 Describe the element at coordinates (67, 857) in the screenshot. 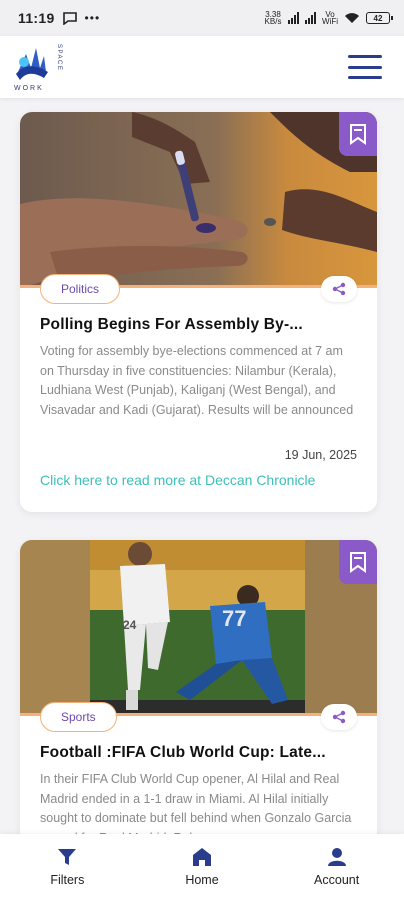

I see `filter-icon` at that location.